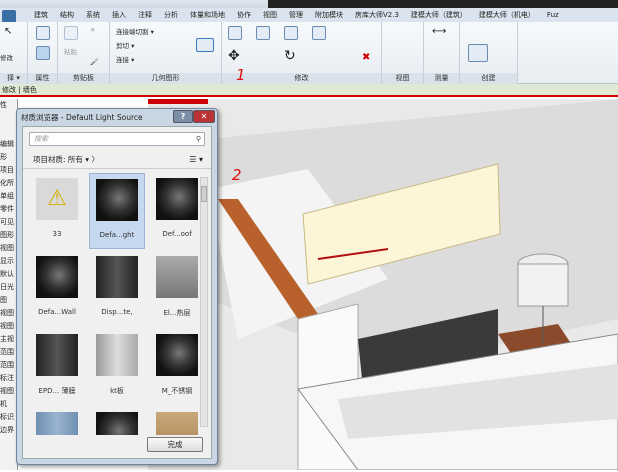 Image resolution: width=618 pixels, height=472 pixels. What do you see at coordinates (41, 15) in the screenshot?
I see `ribbon-tab: 建筑` at bounding box center [41, 15].